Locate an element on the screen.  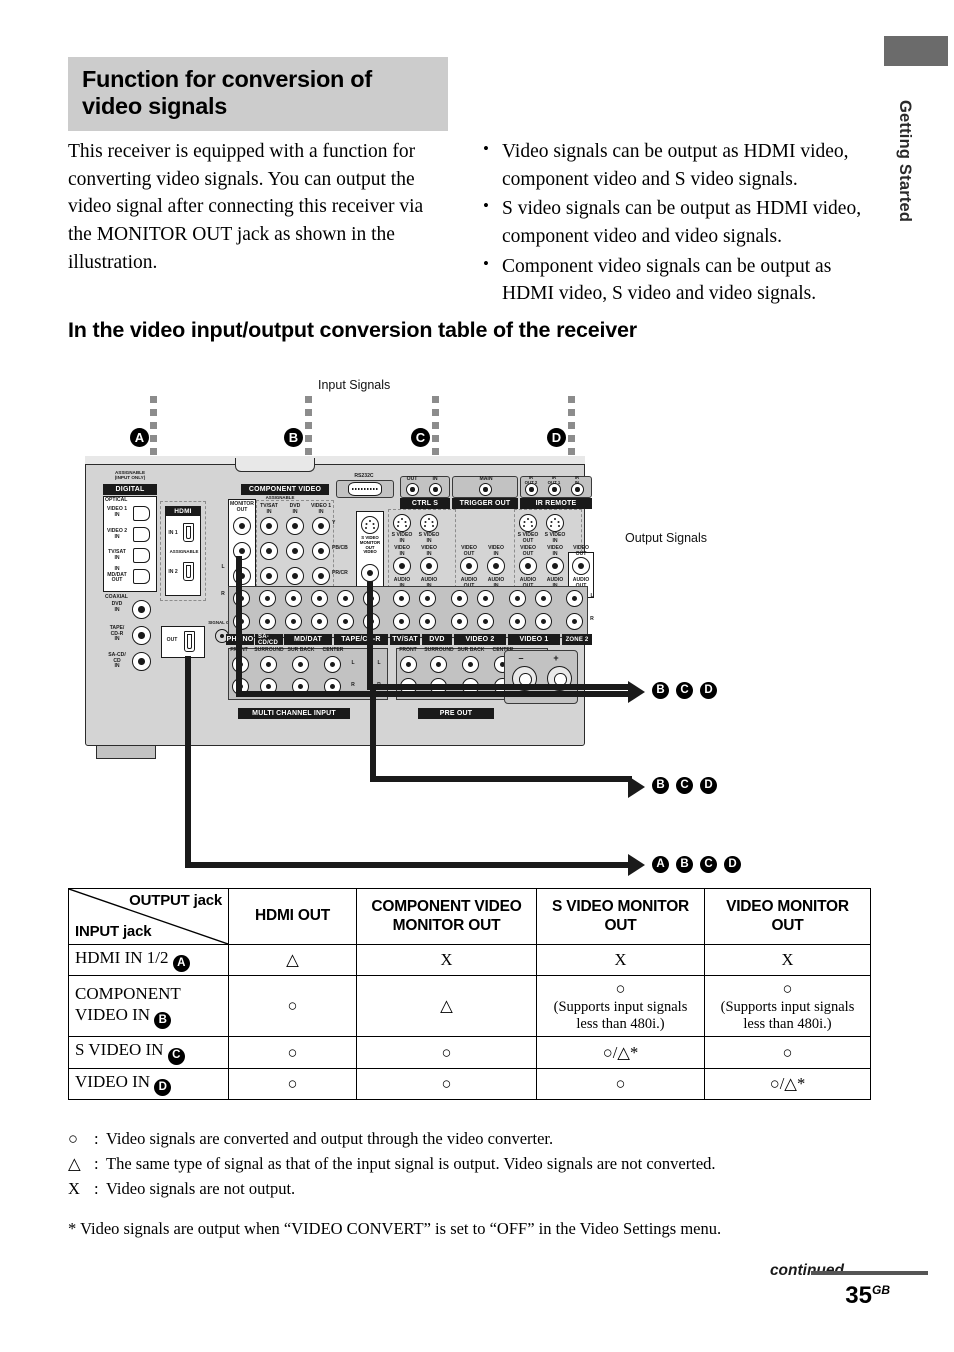
ir-jack-out2 is located at coordinates (531, 489).